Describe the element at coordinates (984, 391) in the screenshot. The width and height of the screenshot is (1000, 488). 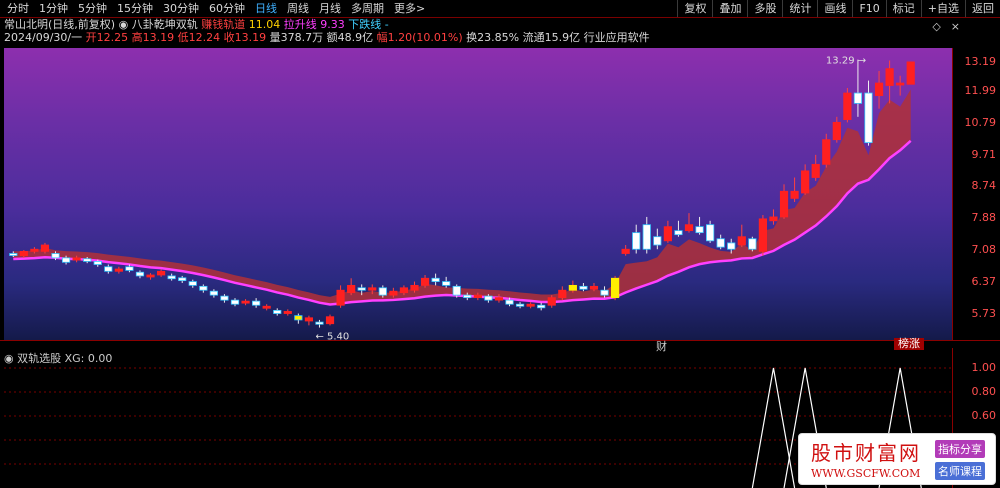
I see `indicator-tick: 0.80` at that location.